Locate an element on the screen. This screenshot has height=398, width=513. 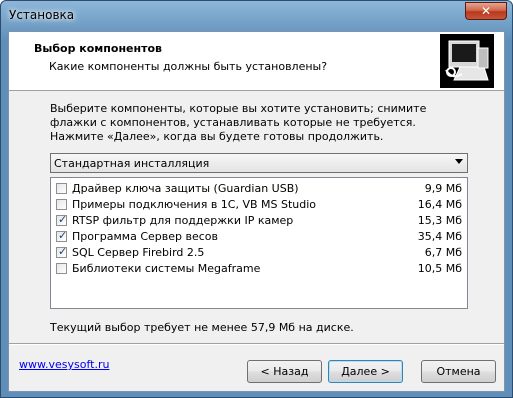
component-label: Программа Сервер весов is located at coordinates (145, 236).